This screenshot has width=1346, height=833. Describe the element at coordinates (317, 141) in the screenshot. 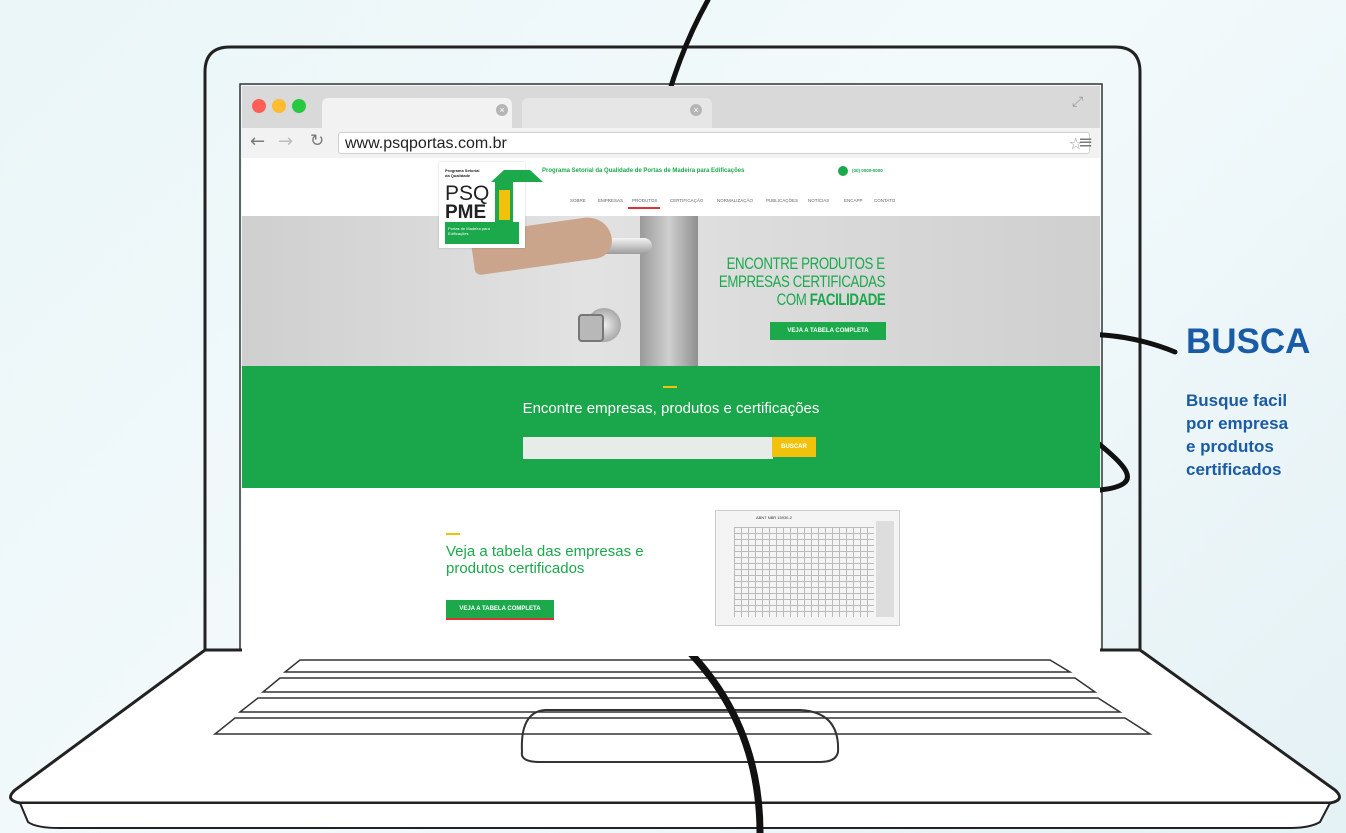

I see `reload-icon: ↻` at that location.